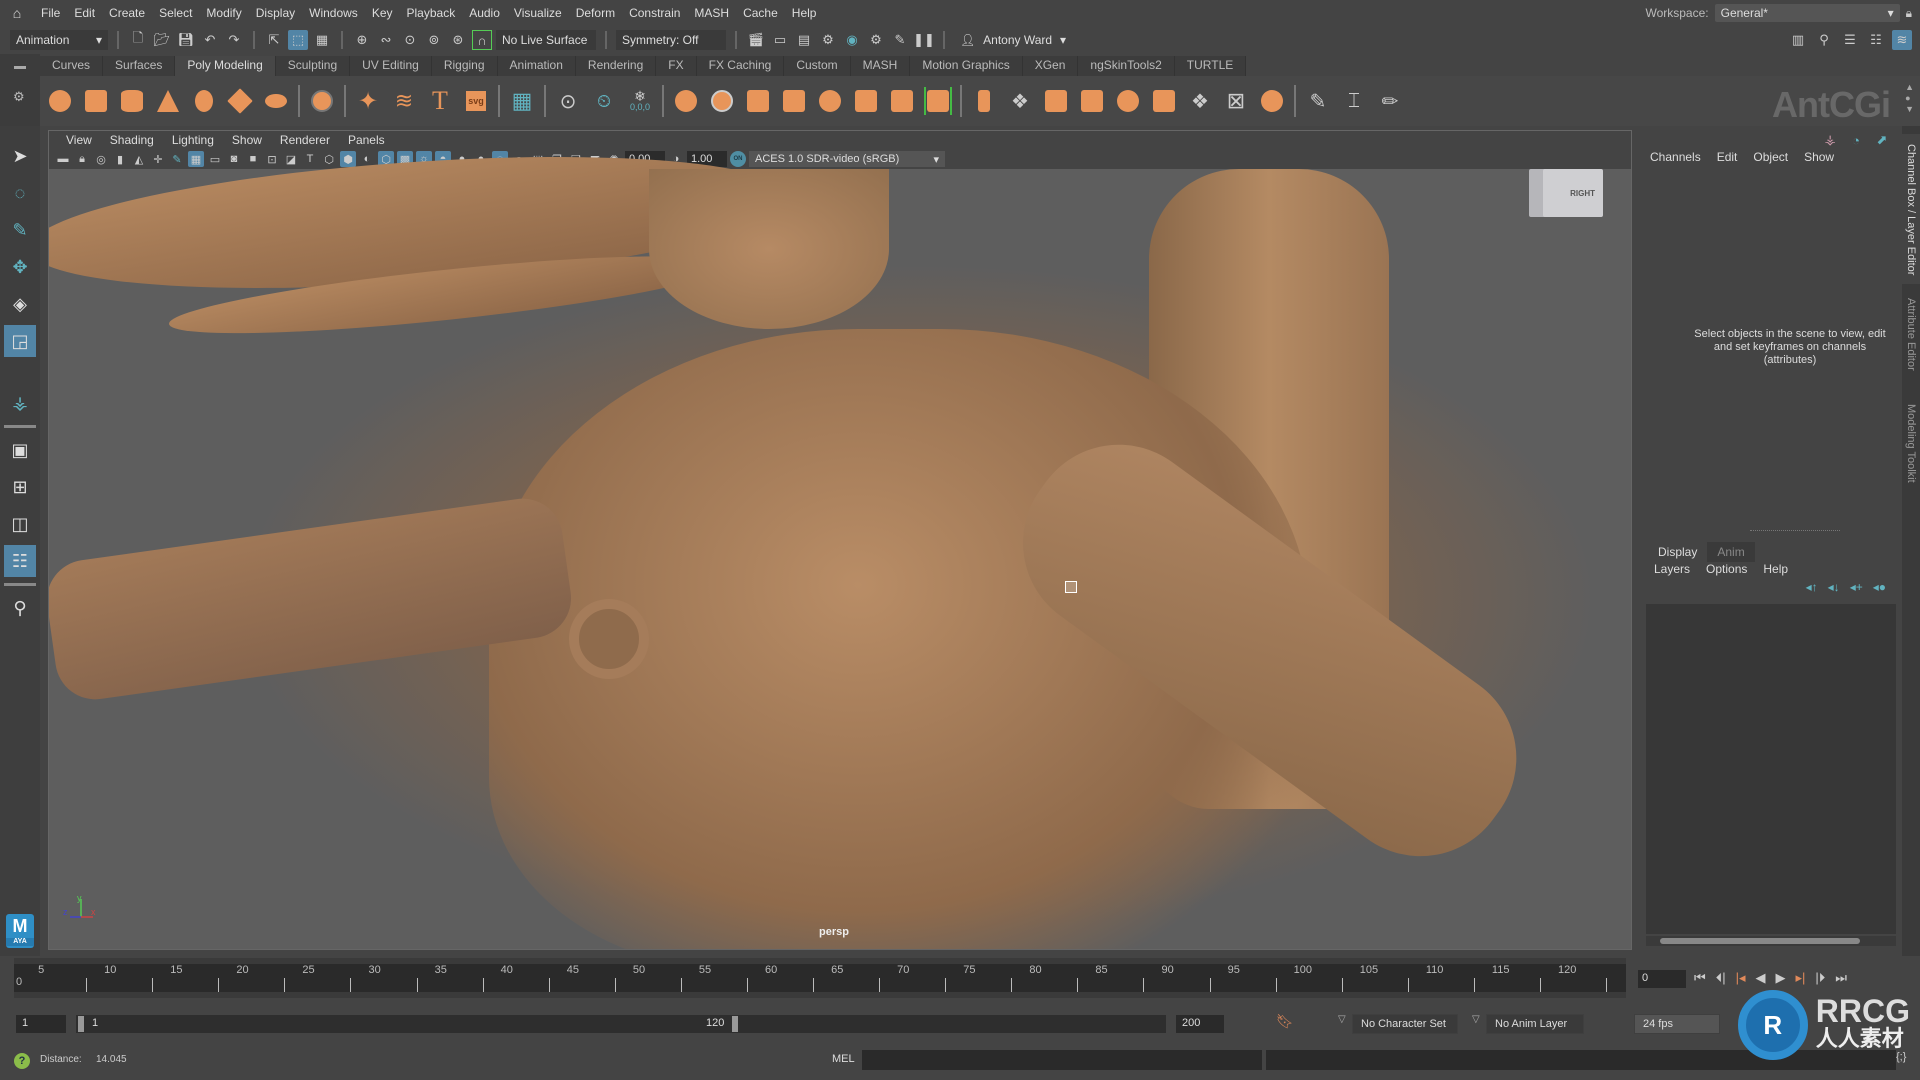 Image resolution: width=1920 pixels, height=1080 pixels. What do you see at coordinates (298, 40) in the screenshot?
I see `select-object-icon: ⬚` at bounding box center [298, 40].